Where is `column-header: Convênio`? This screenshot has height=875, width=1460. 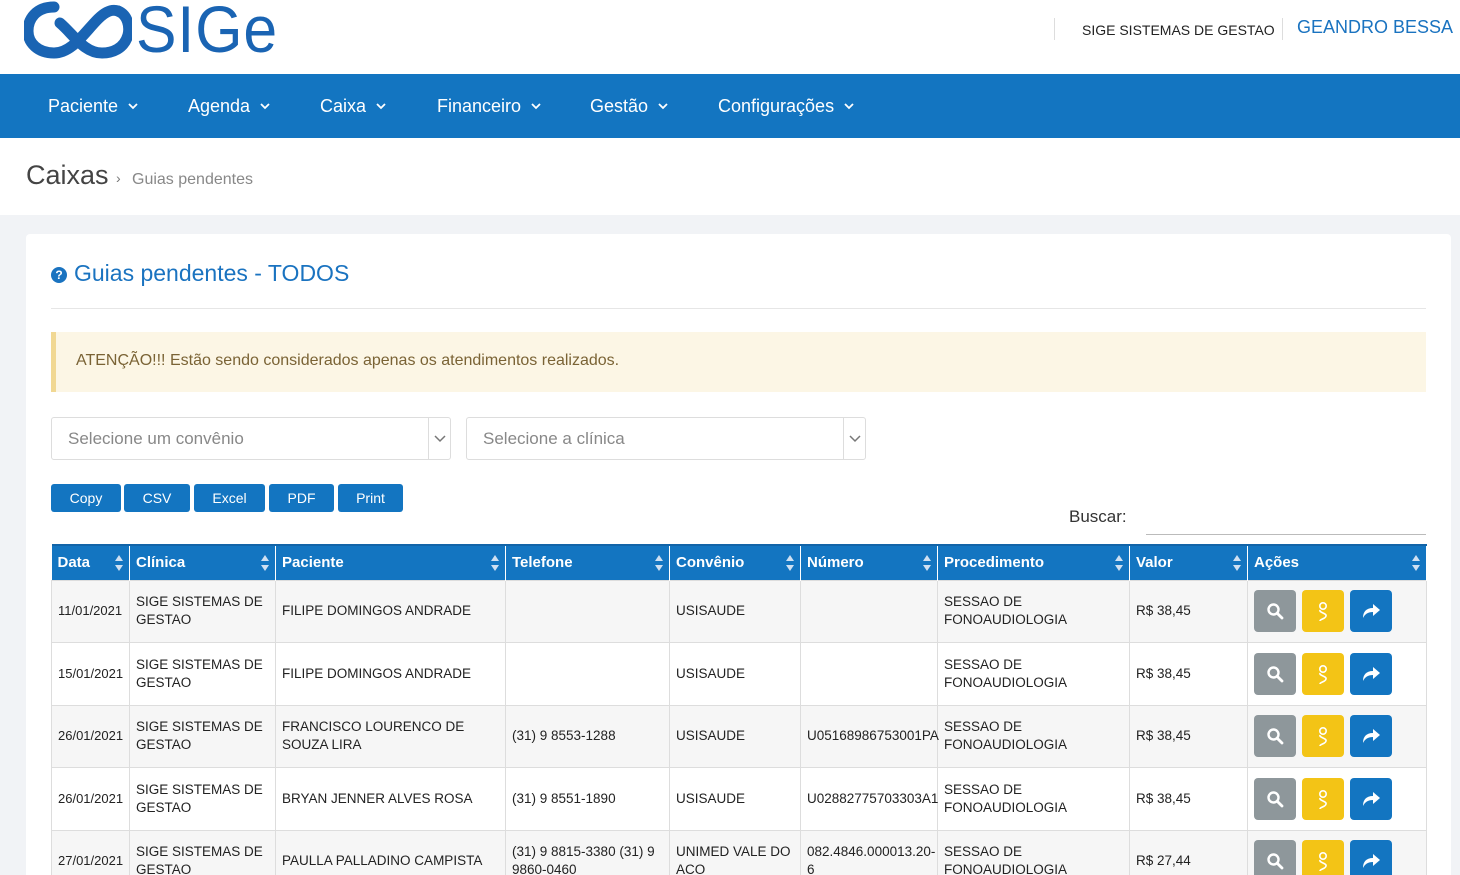 column-header: Convênio is located at coordinates (735, 562).